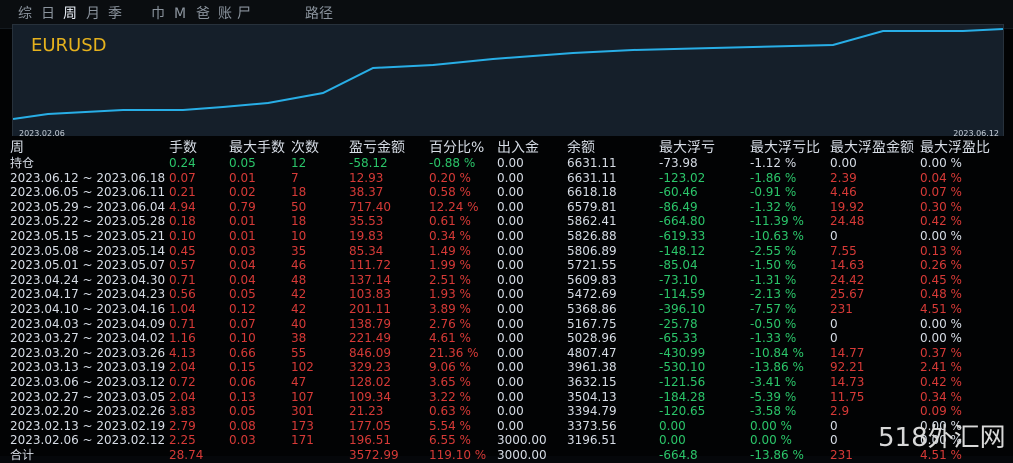  I want to click on cell-max-floating-loss: -85.04, so click(678, 265).